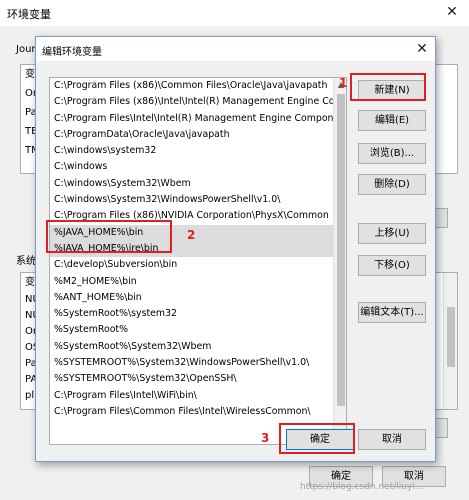 Image resolution: width=469 pixels, height=500 pixels. Describe the element at coordinates (198, 314) in the screenshot. I see `list-item: %SystemRoot%\system32` at that location.